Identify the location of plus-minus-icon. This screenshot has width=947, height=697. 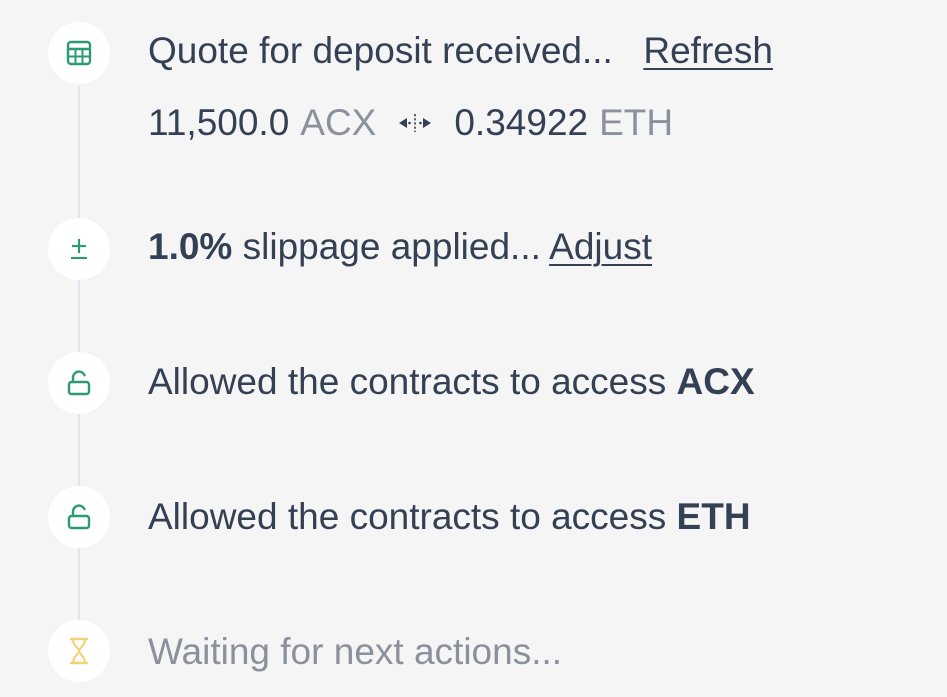
(79, 249).